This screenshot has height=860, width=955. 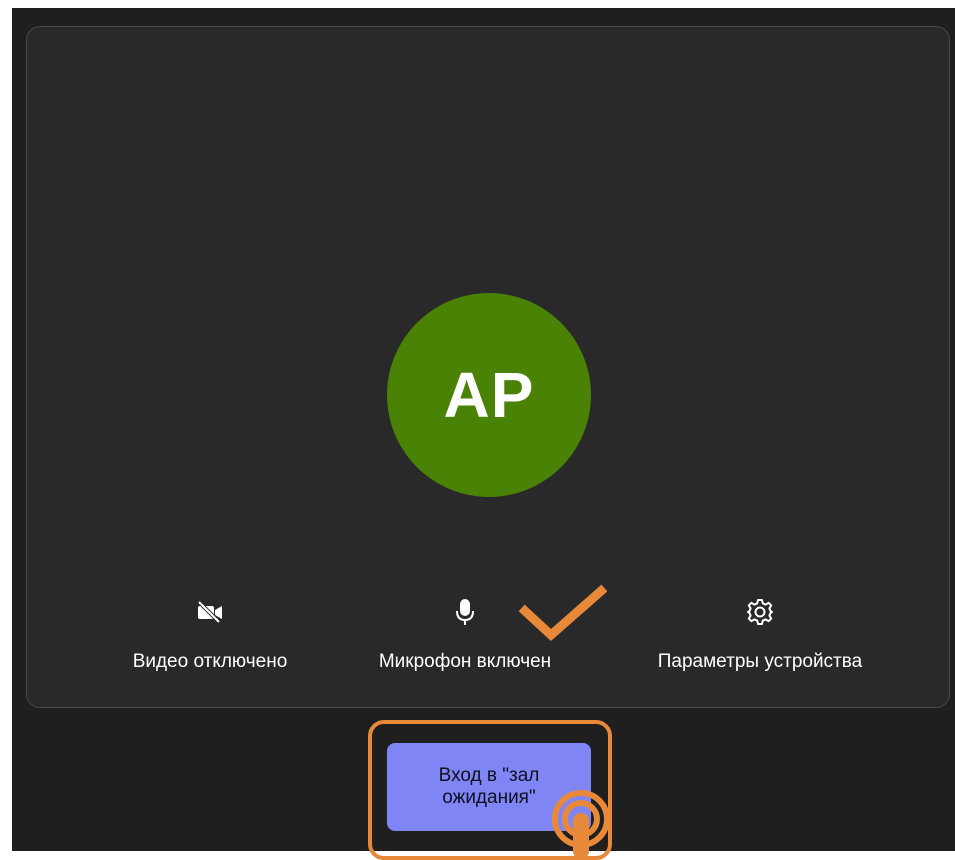 What do you see at coordinates (581, 824) in the screenshot?
I see `tap-gesture-icon` at bounding box center [581, 824].